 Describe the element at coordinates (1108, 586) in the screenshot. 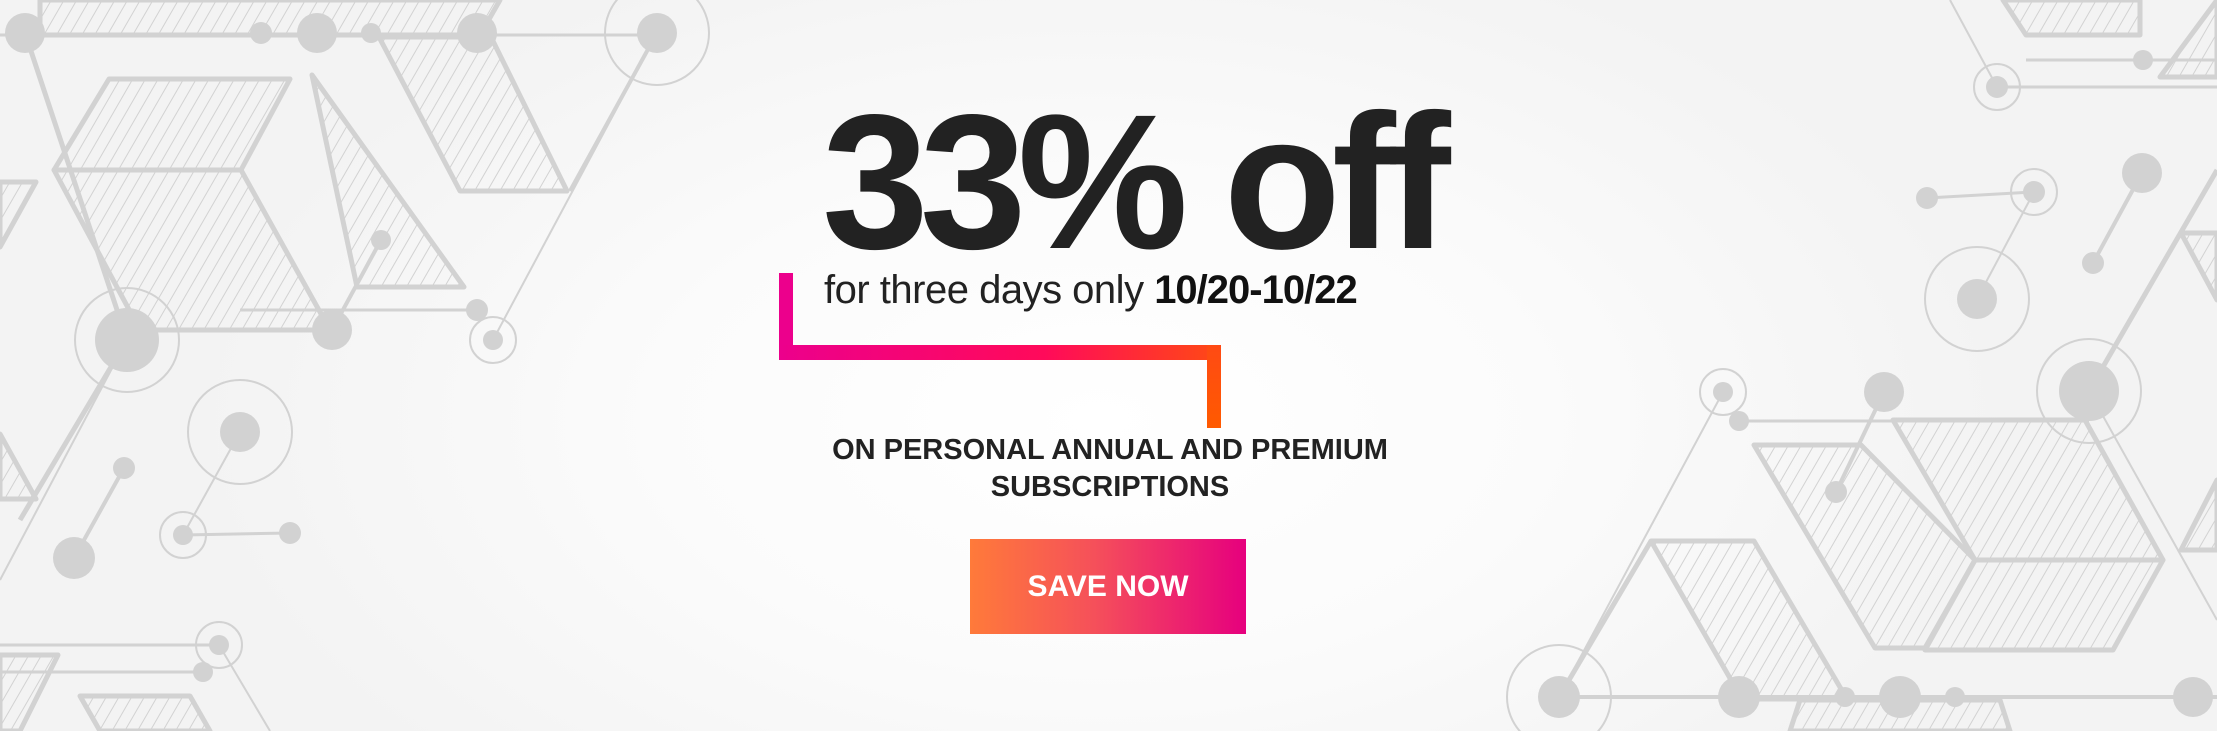

I see `save-now-button: SAVE NOW` at that location.